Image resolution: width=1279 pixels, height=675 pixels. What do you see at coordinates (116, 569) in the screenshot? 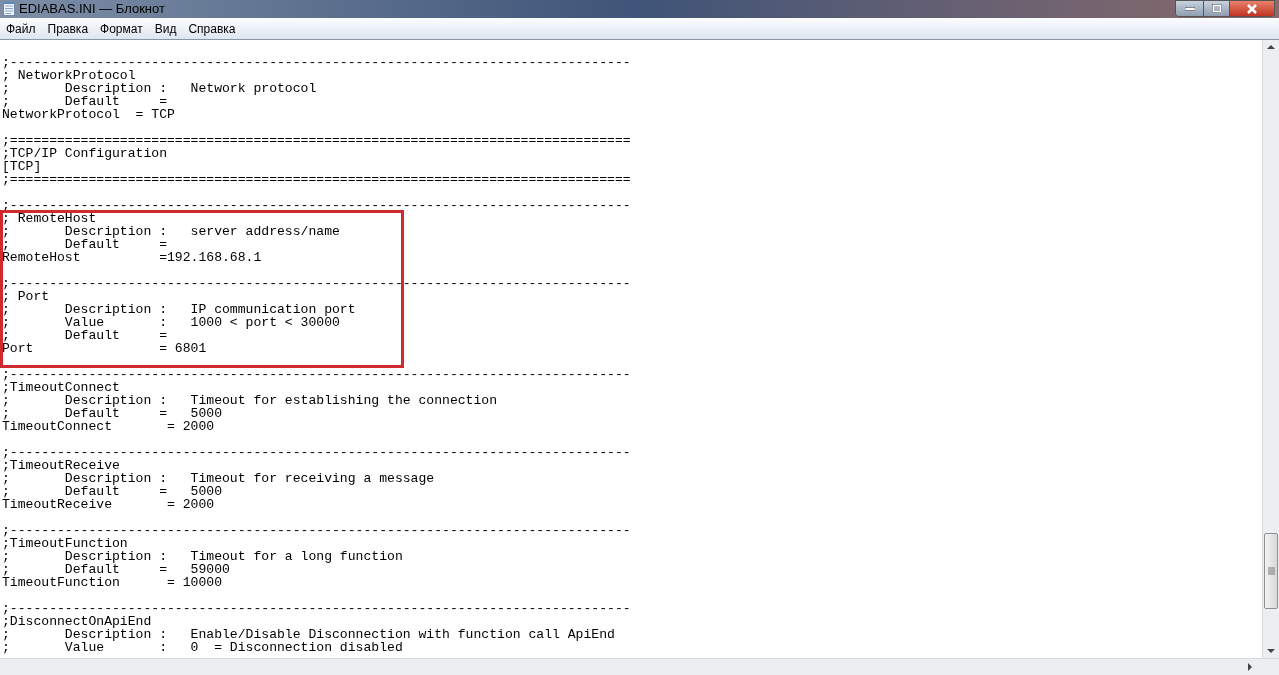
I see `text-line: ; Default = 59000` at bounding box center [116, 569].